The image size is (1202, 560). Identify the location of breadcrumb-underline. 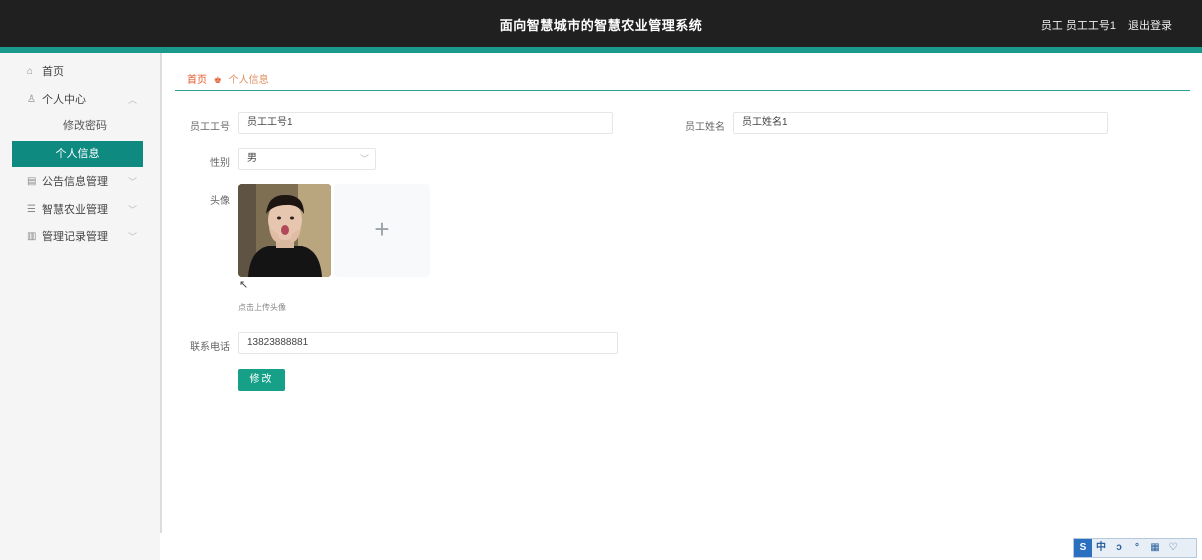
(682, 90).